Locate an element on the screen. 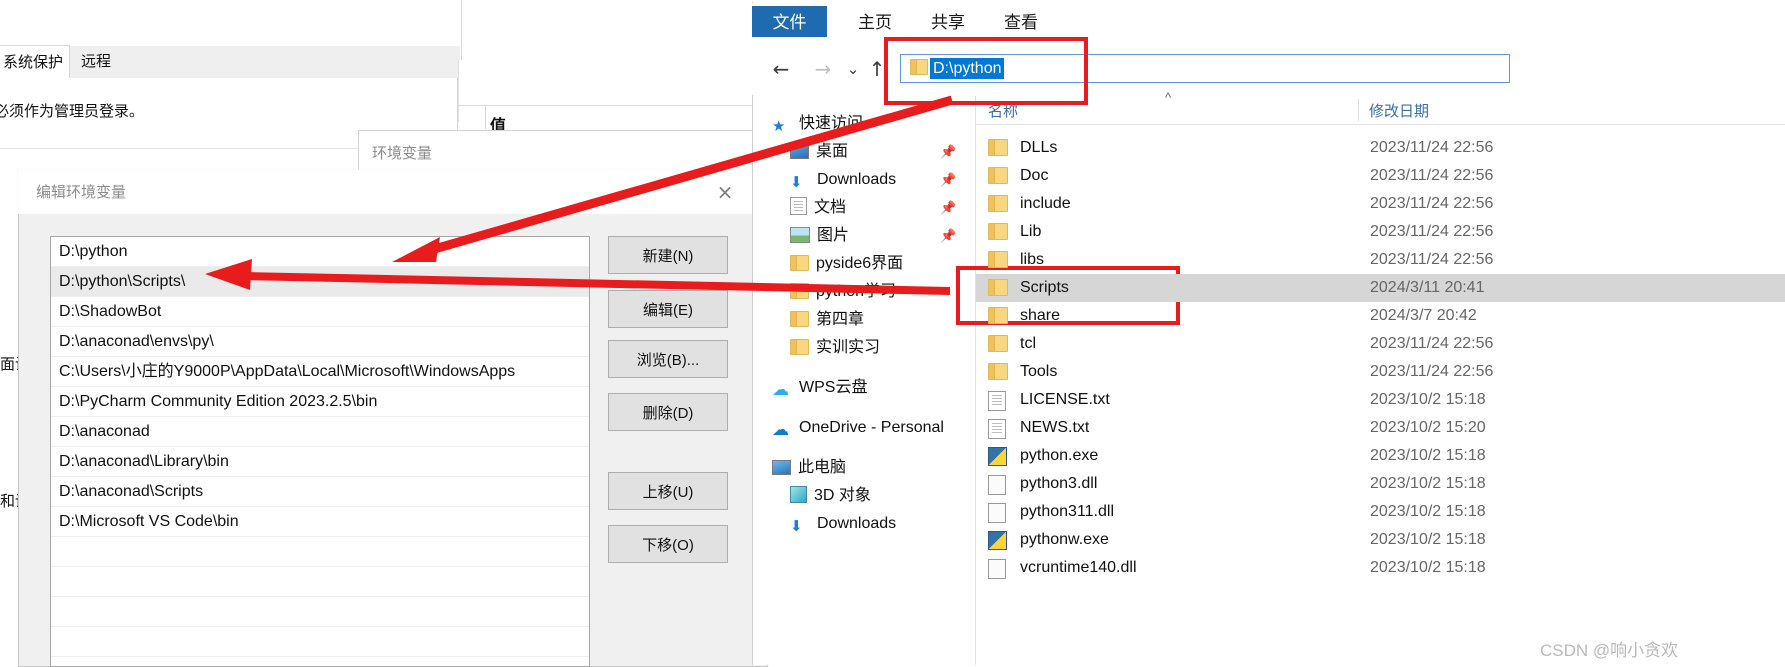  nav-item: 文档 is located at coordinates (803, 208).